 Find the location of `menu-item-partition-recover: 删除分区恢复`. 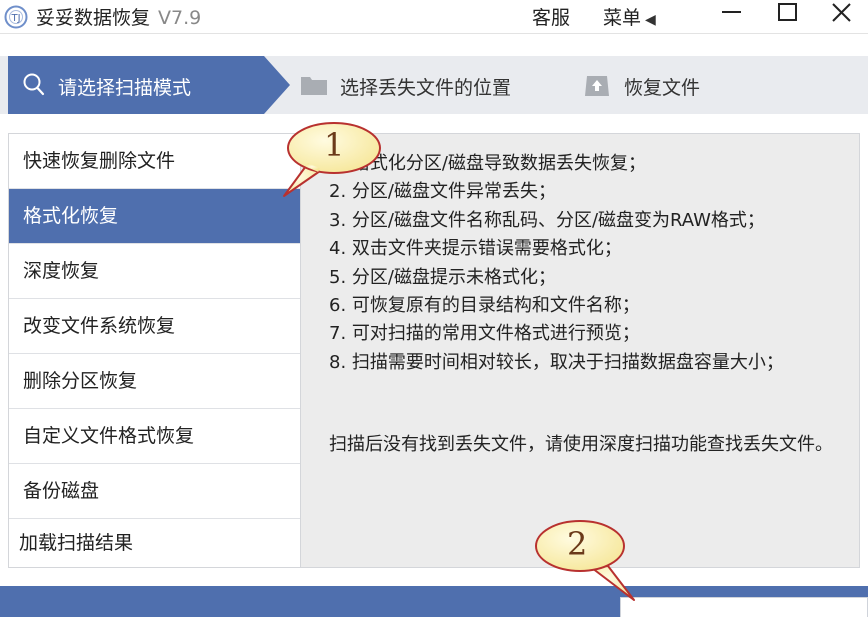

menu-item-partition-recover: 删除分区恢复 is located at coordinates (154, 381).